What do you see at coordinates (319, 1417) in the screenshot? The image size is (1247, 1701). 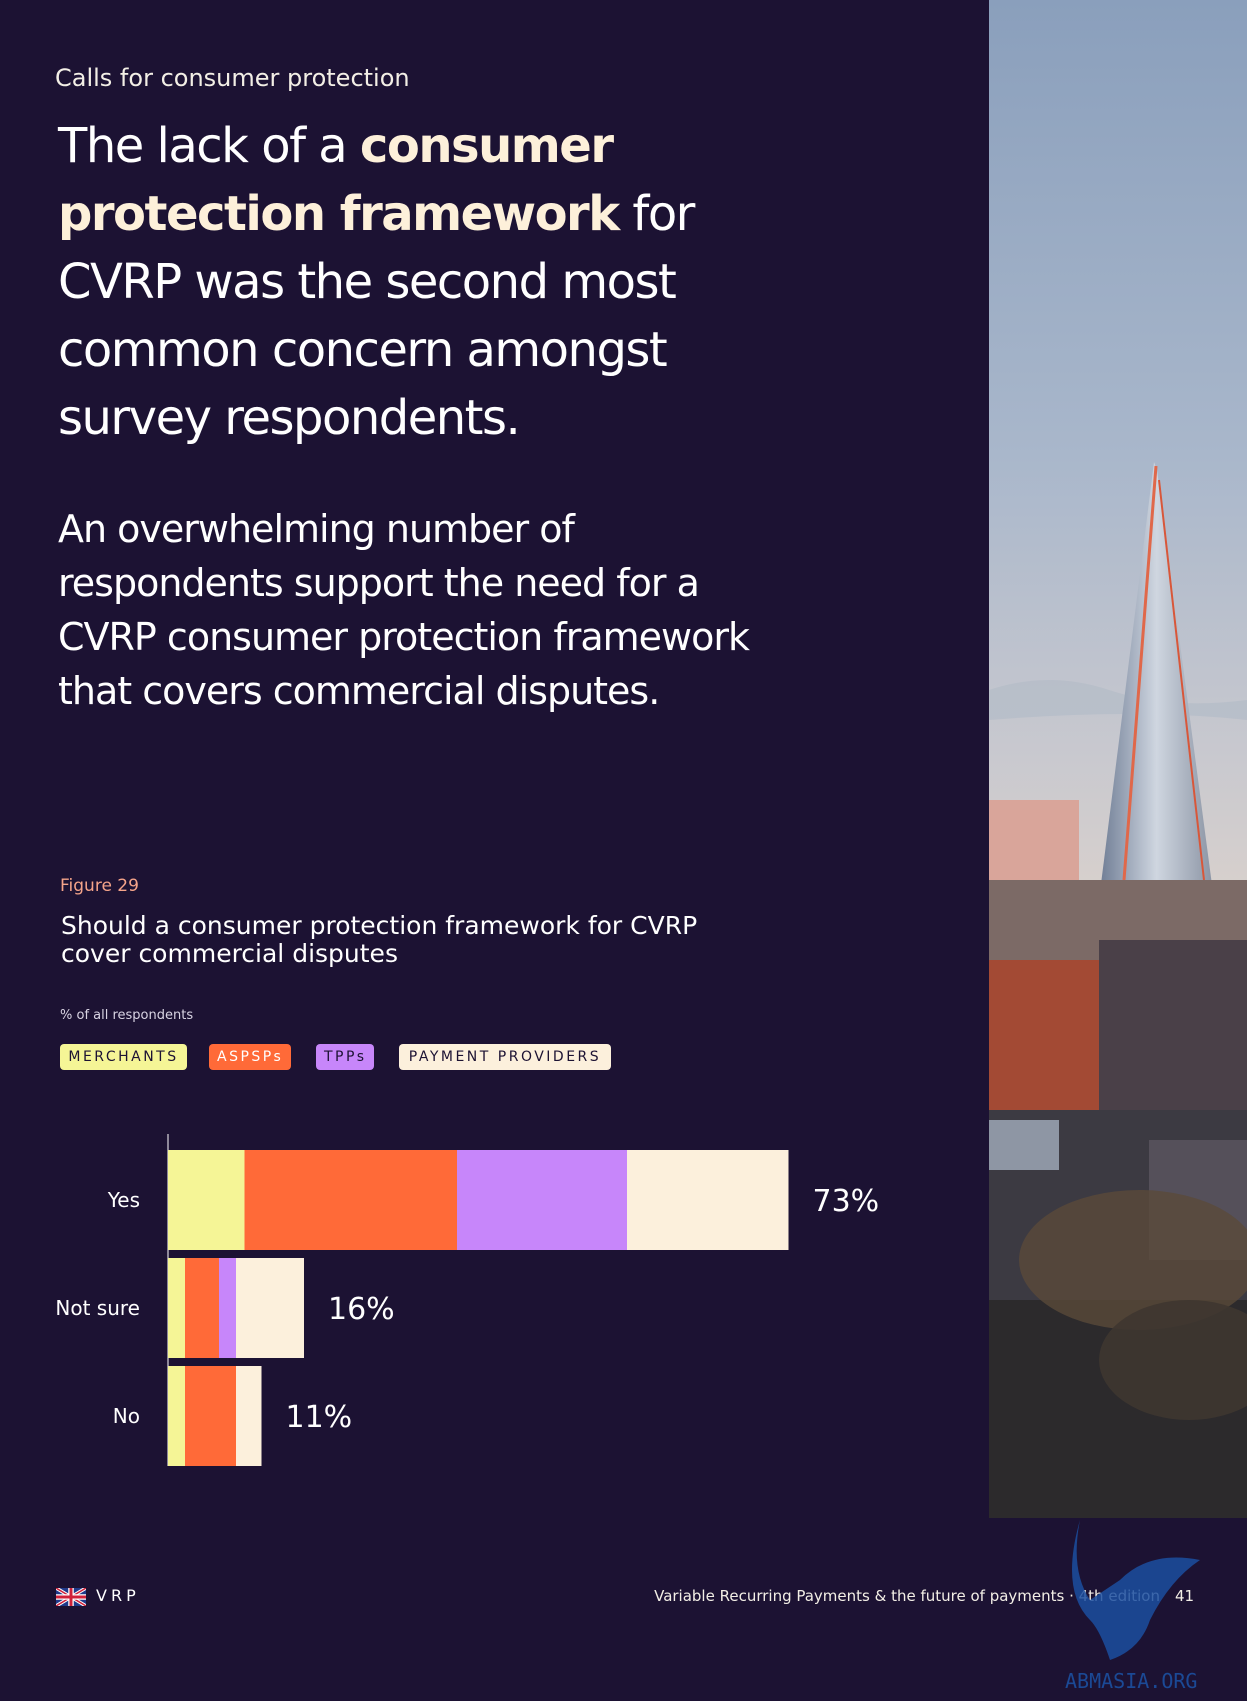 I see `total-label: 11%` at bounding box center [319, 1417].